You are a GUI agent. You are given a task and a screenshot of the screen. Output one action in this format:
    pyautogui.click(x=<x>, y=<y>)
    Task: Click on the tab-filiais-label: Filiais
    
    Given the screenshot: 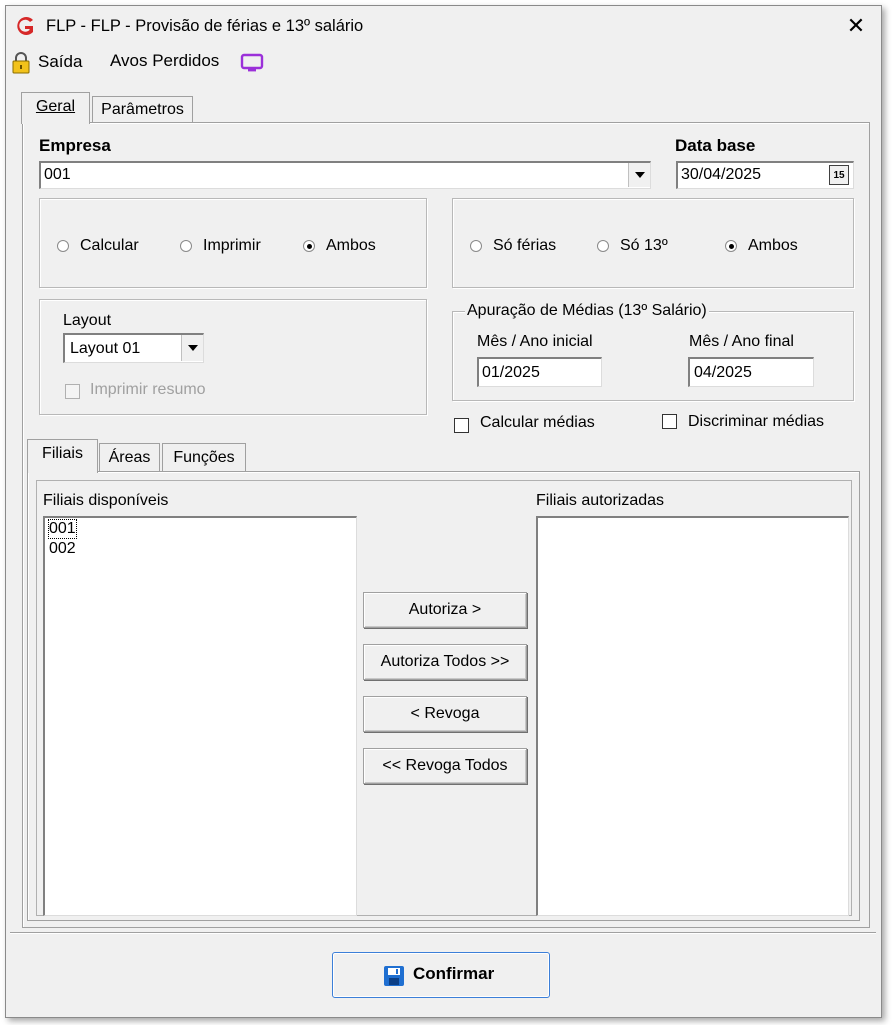 What is the action you would take?
    pyautogui.click(x=62, y=453)
    